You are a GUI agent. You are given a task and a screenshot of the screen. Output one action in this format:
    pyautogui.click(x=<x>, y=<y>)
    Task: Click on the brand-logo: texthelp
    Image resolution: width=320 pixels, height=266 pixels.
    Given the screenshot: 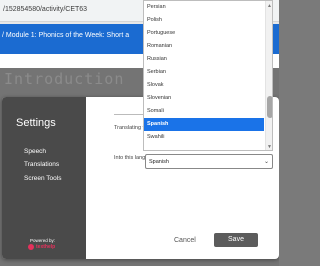 What is the action you would take?
    pyautogui.click(x=47, y=247)
    